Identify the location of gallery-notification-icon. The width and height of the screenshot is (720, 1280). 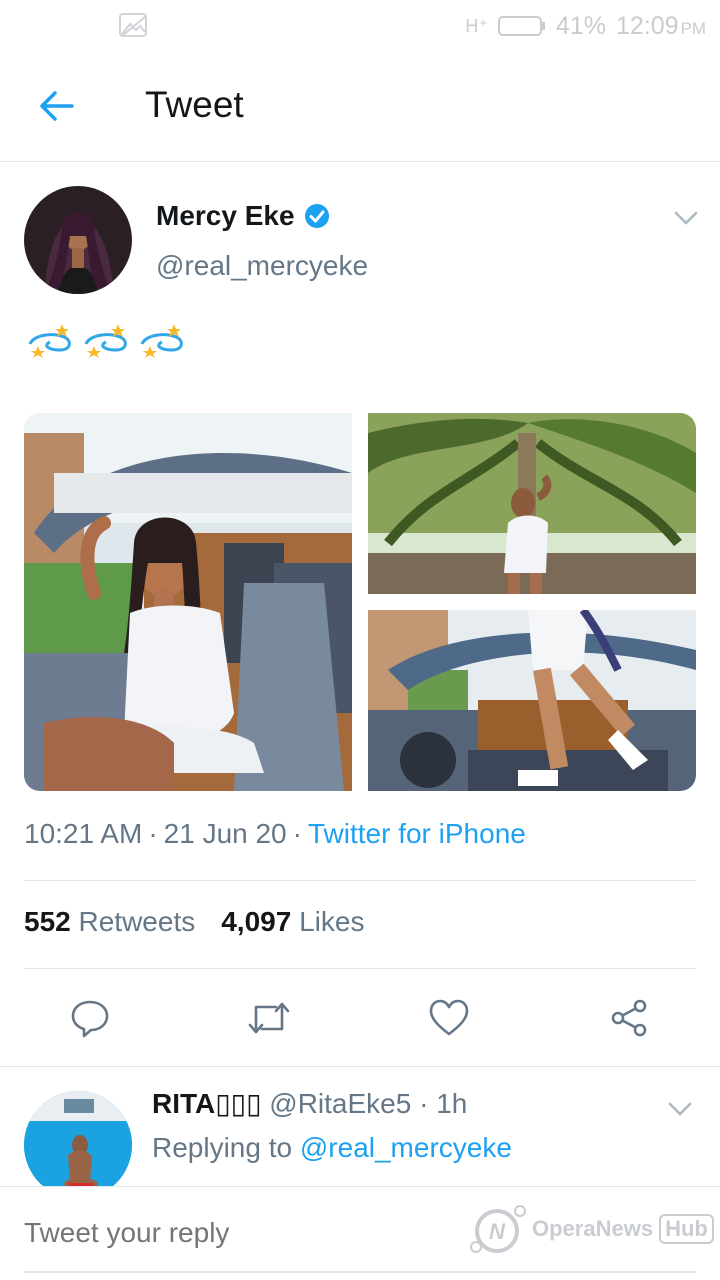
(133, 28).